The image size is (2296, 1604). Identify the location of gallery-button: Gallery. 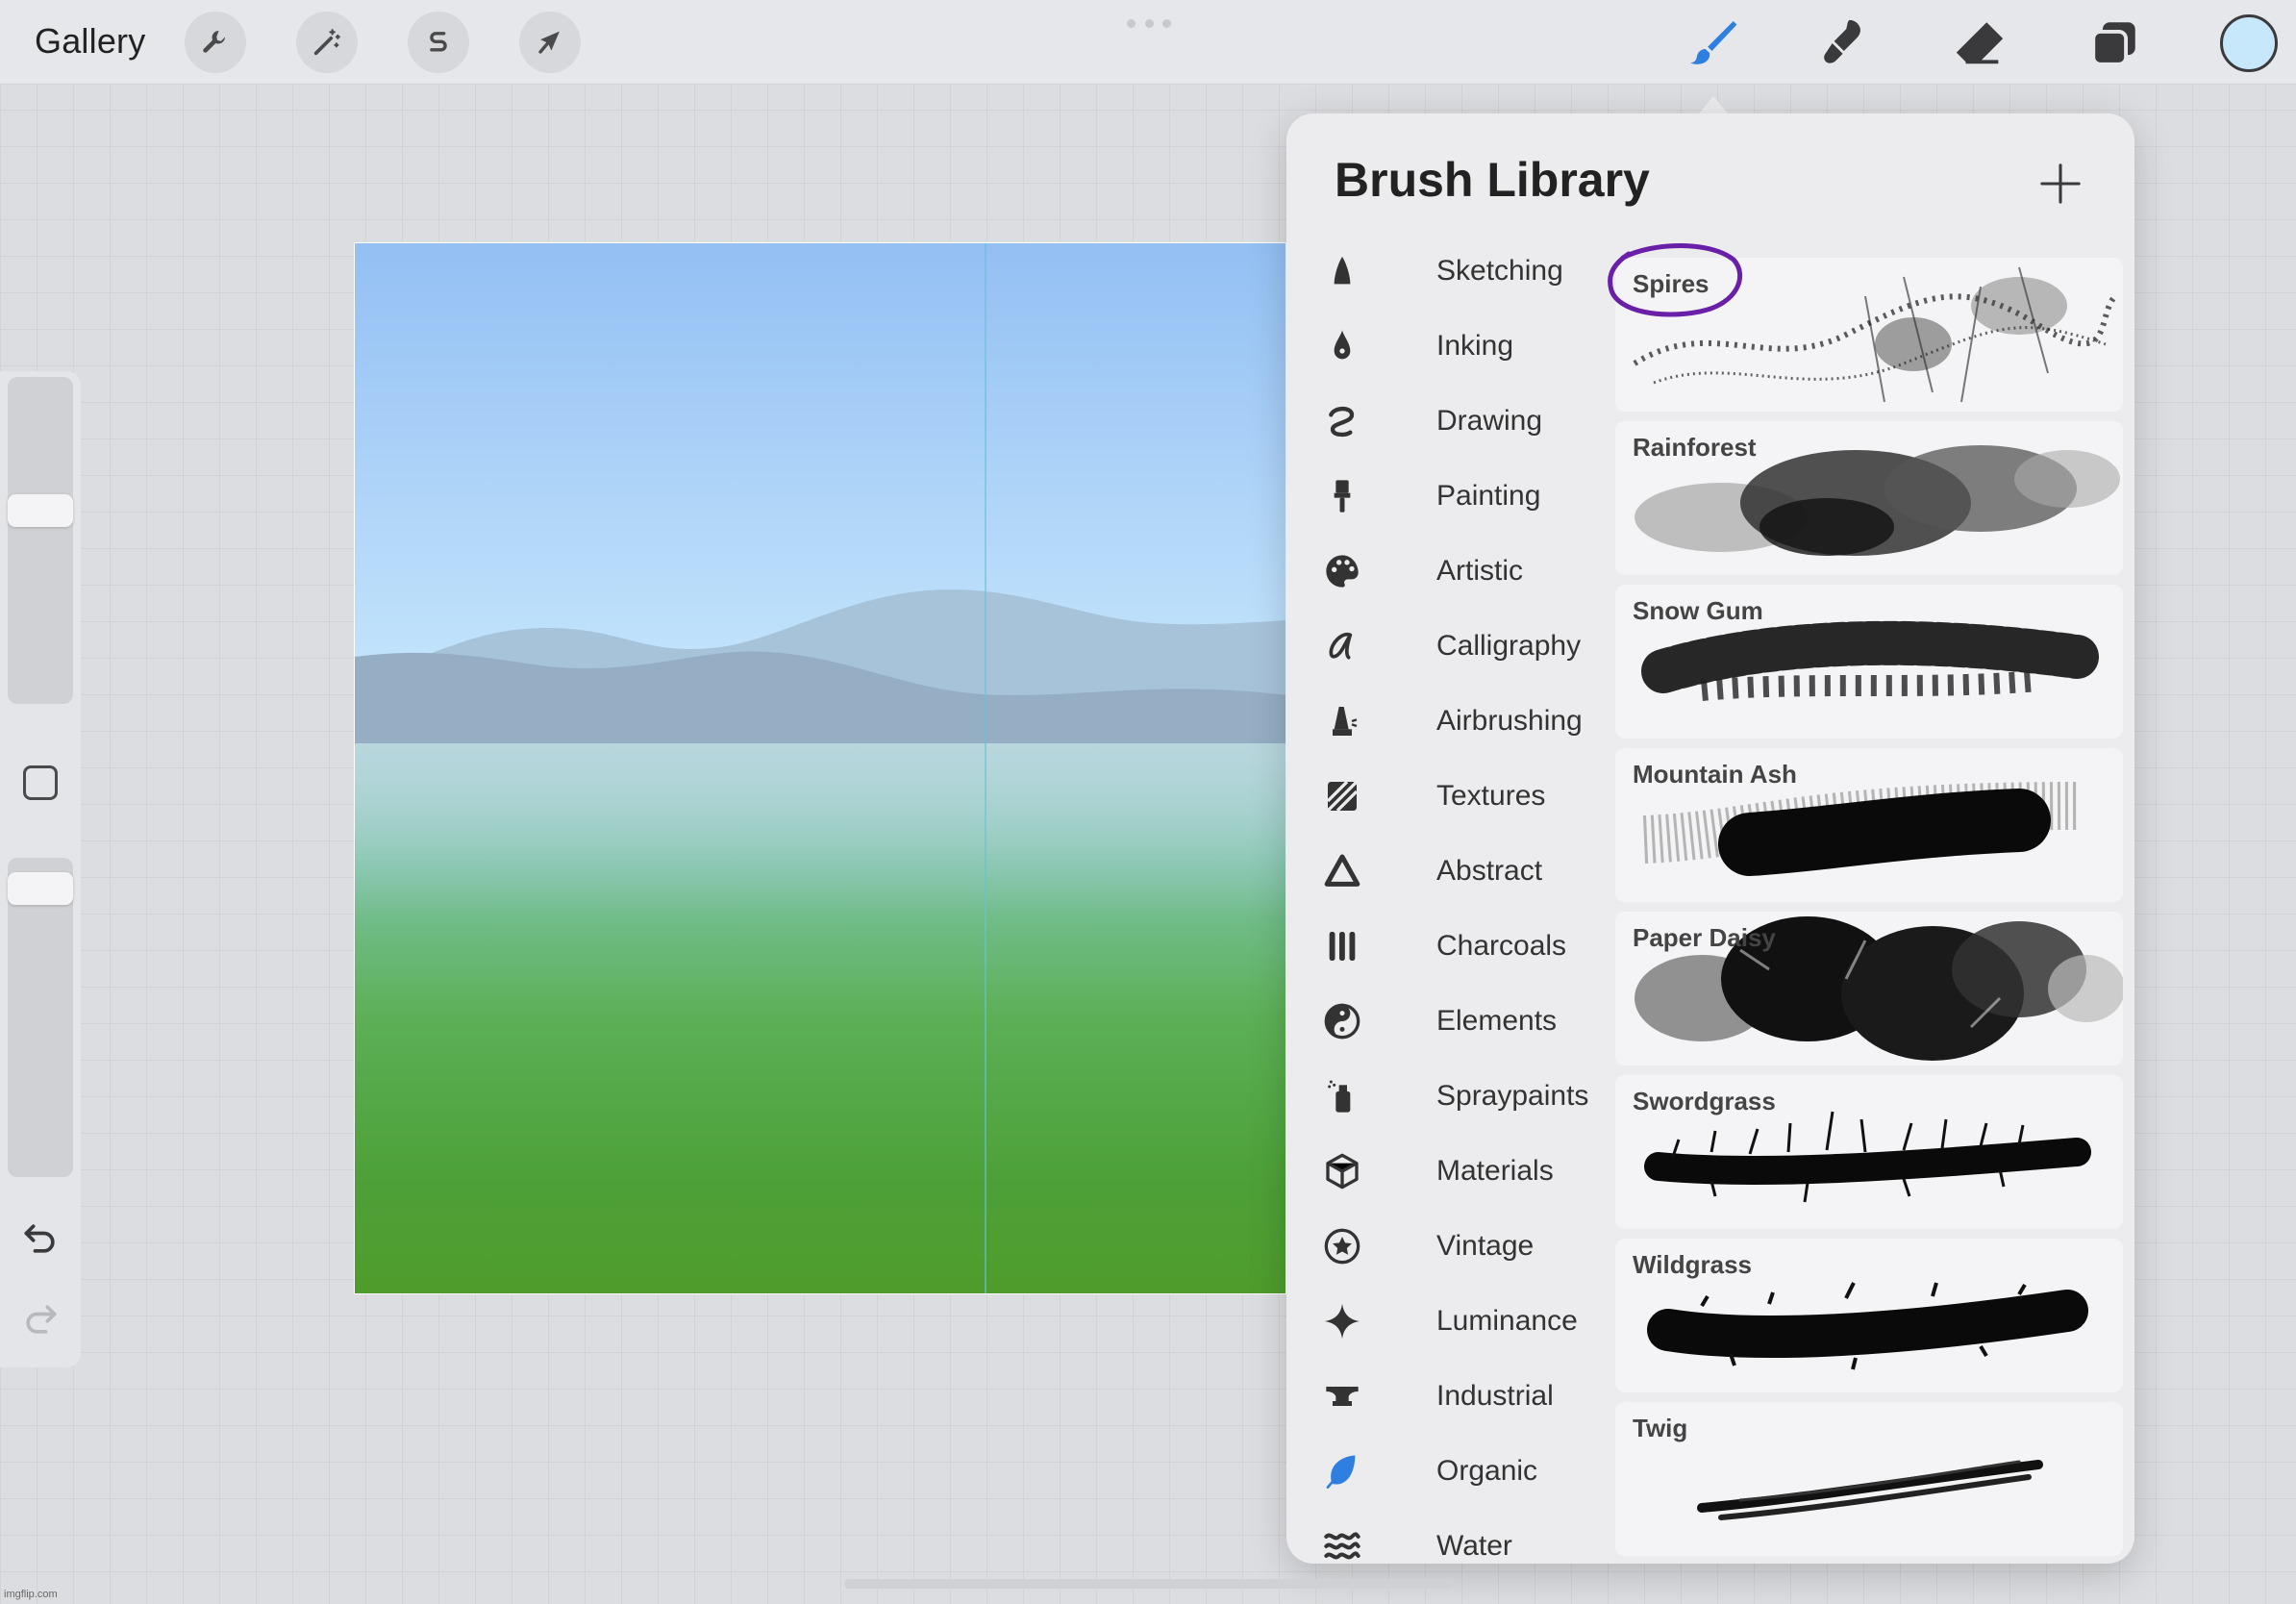
(90, 41).